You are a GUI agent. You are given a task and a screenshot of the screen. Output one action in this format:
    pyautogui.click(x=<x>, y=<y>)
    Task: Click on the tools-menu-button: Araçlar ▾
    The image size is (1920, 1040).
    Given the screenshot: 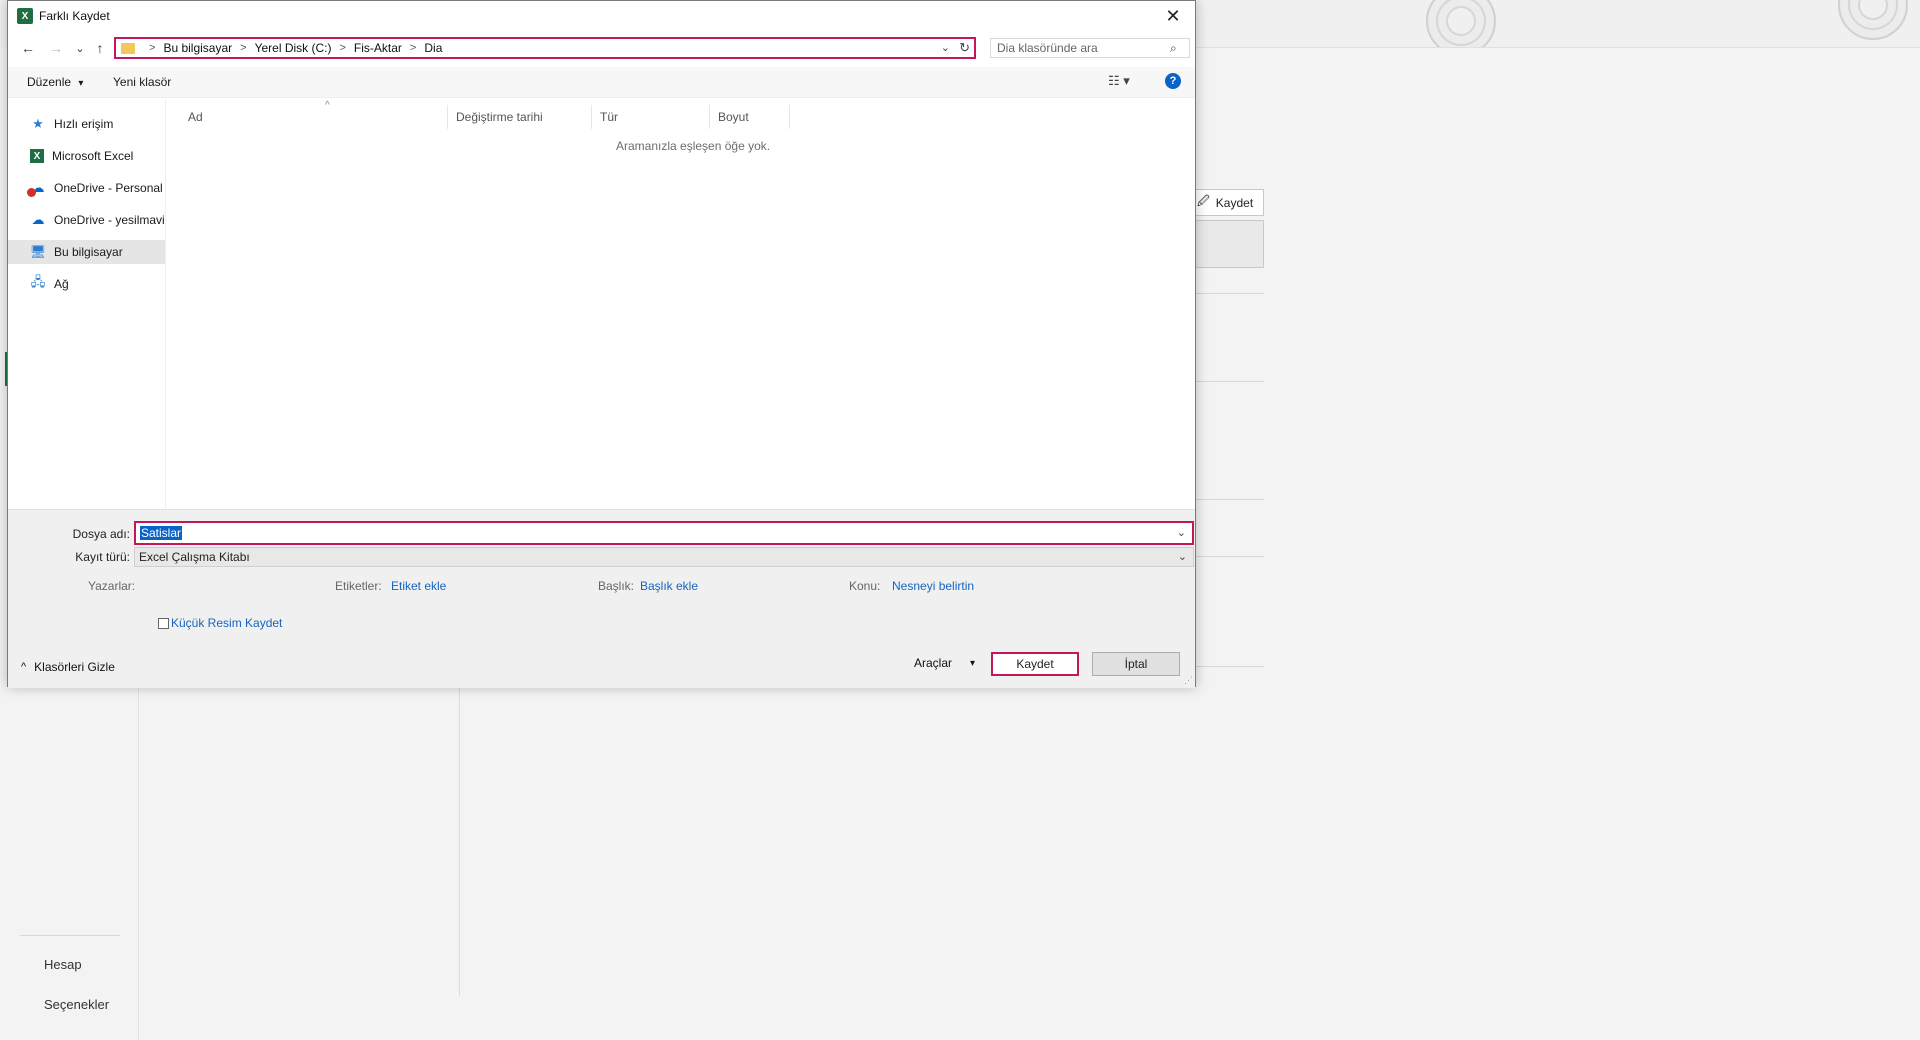 What is the action you would take?
    pyautogui.click(x=944, y=663)
    